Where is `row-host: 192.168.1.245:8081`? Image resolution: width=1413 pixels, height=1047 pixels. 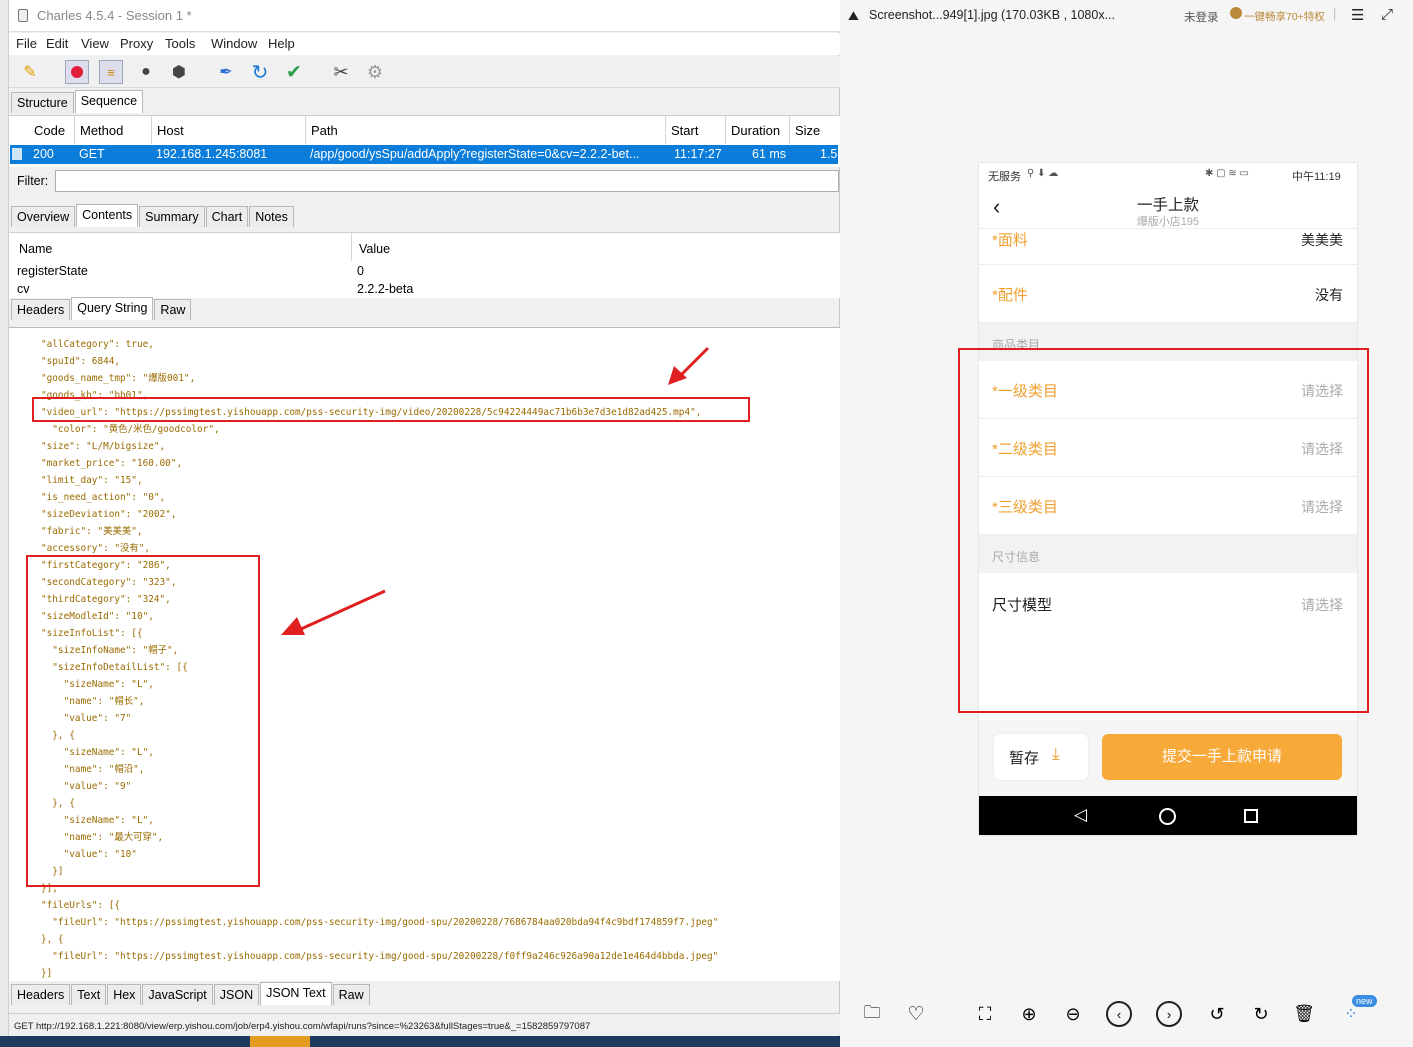
row-host: 192.168.1.245:8081 is located at coordinates (212, 154).